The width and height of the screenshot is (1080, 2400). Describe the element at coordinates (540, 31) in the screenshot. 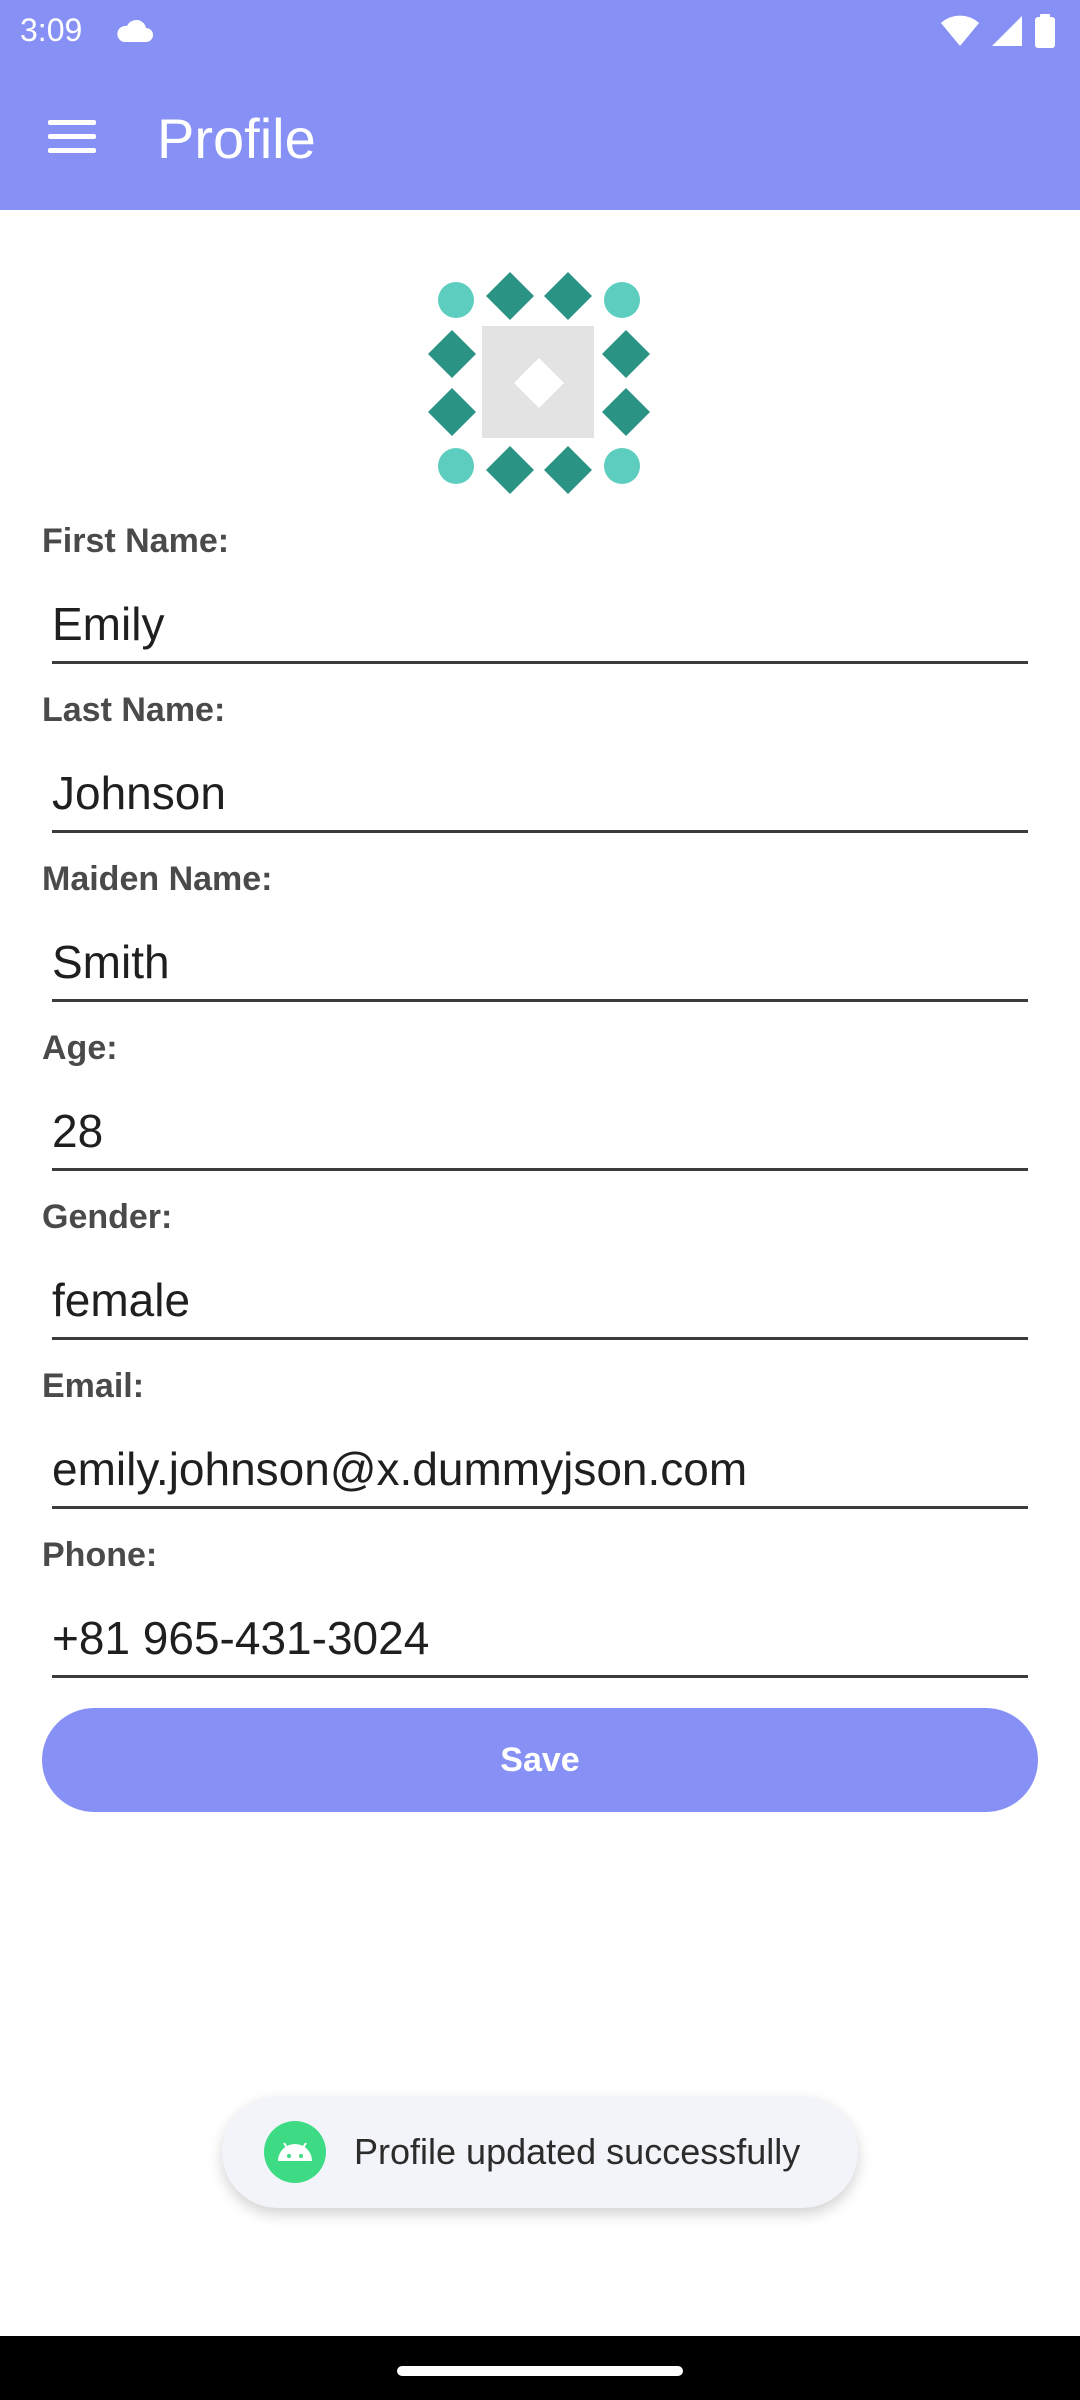

I see `status-bar: 3:09` at that location.